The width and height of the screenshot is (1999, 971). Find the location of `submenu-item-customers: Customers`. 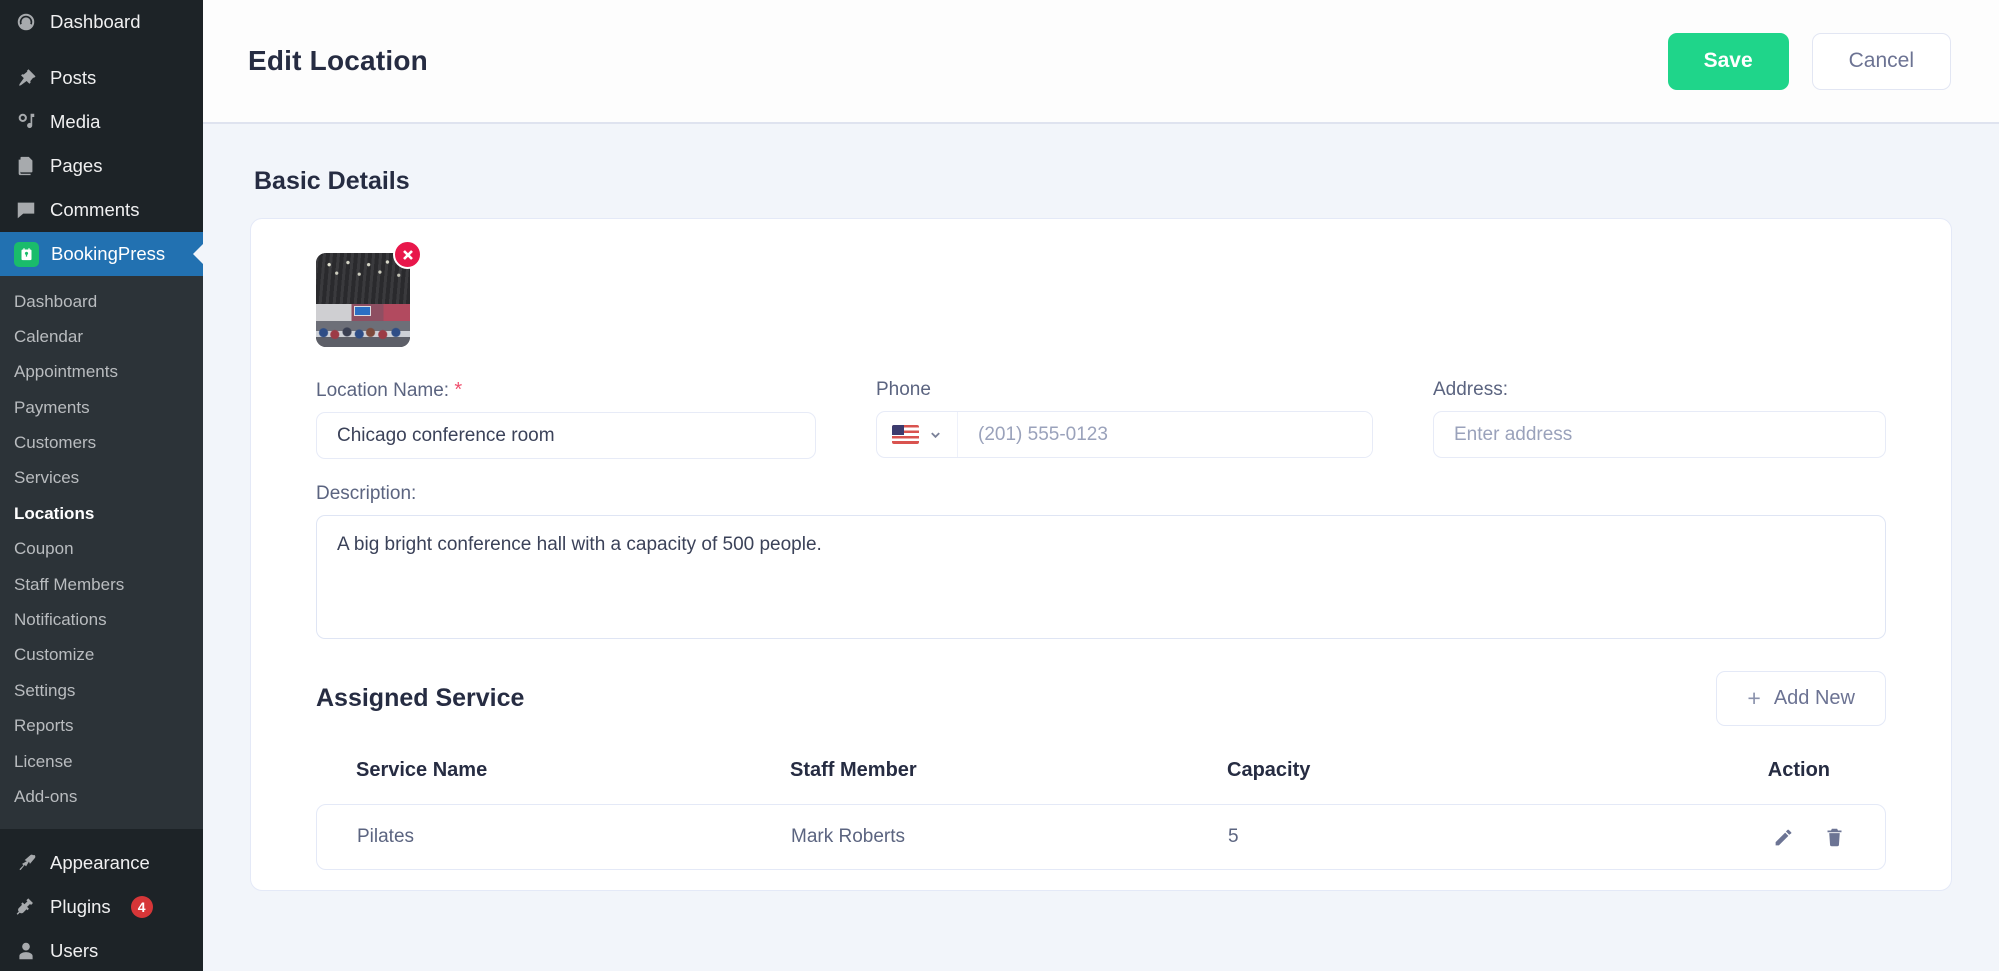

submenu-item-customers: Customers is located at coordinates (101, 443).